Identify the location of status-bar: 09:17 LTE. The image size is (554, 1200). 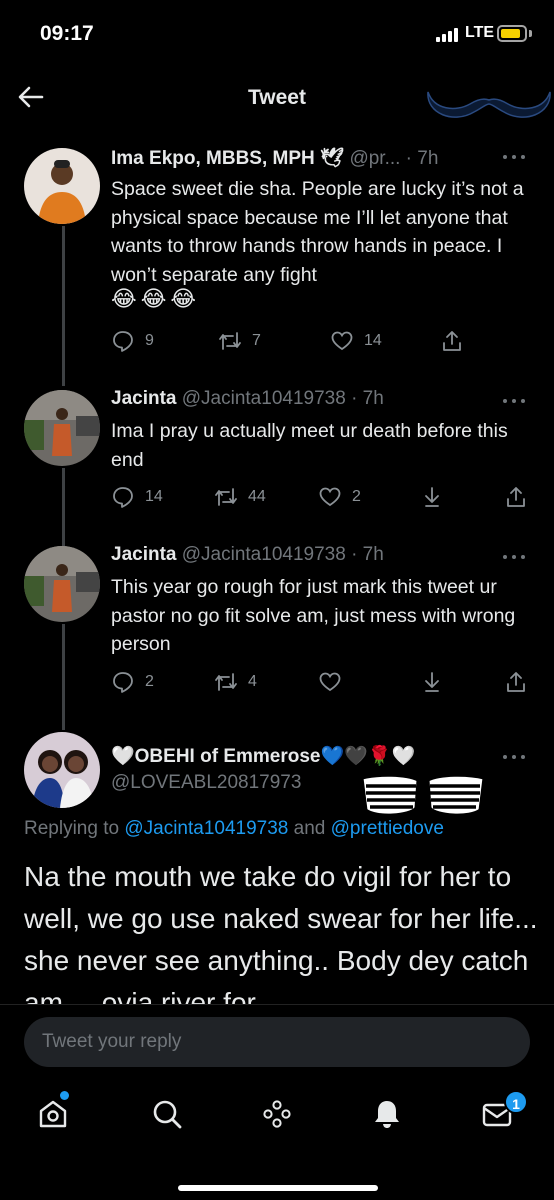
(277, 31).